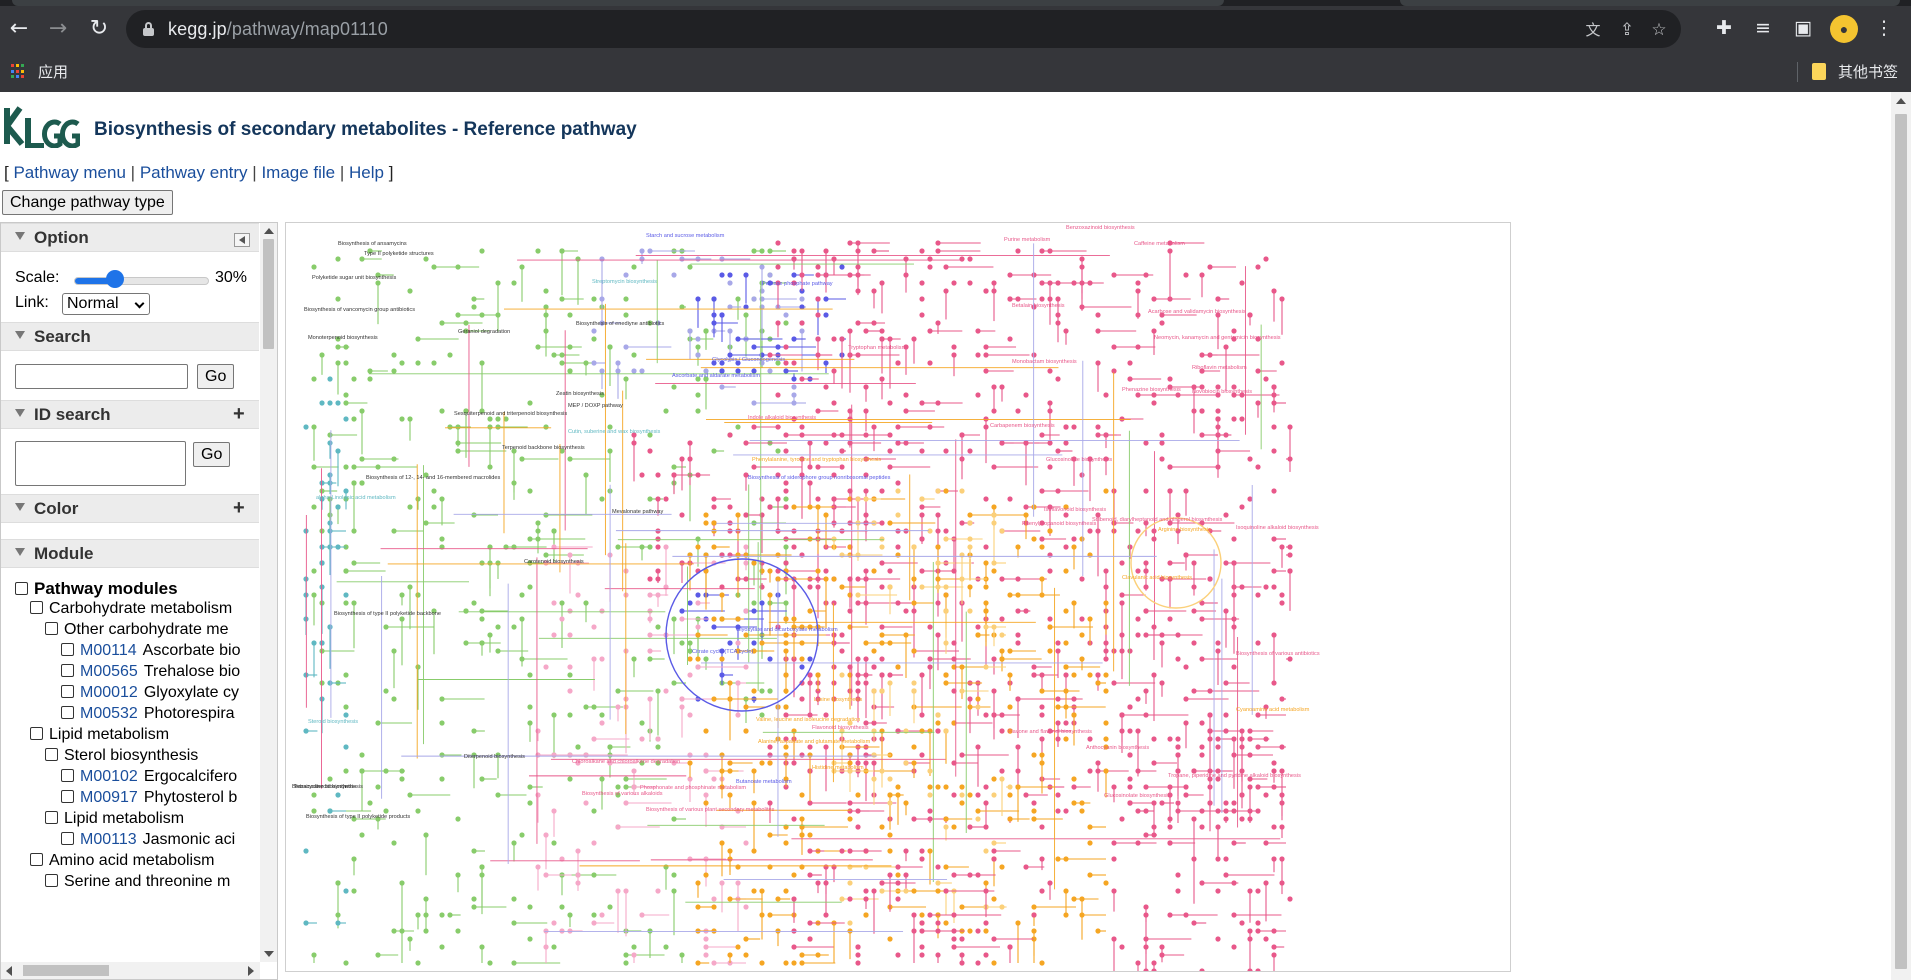  Describe the element at coordinates (100, 463) in the screenshot. I see `id-search-textarea` at that location.